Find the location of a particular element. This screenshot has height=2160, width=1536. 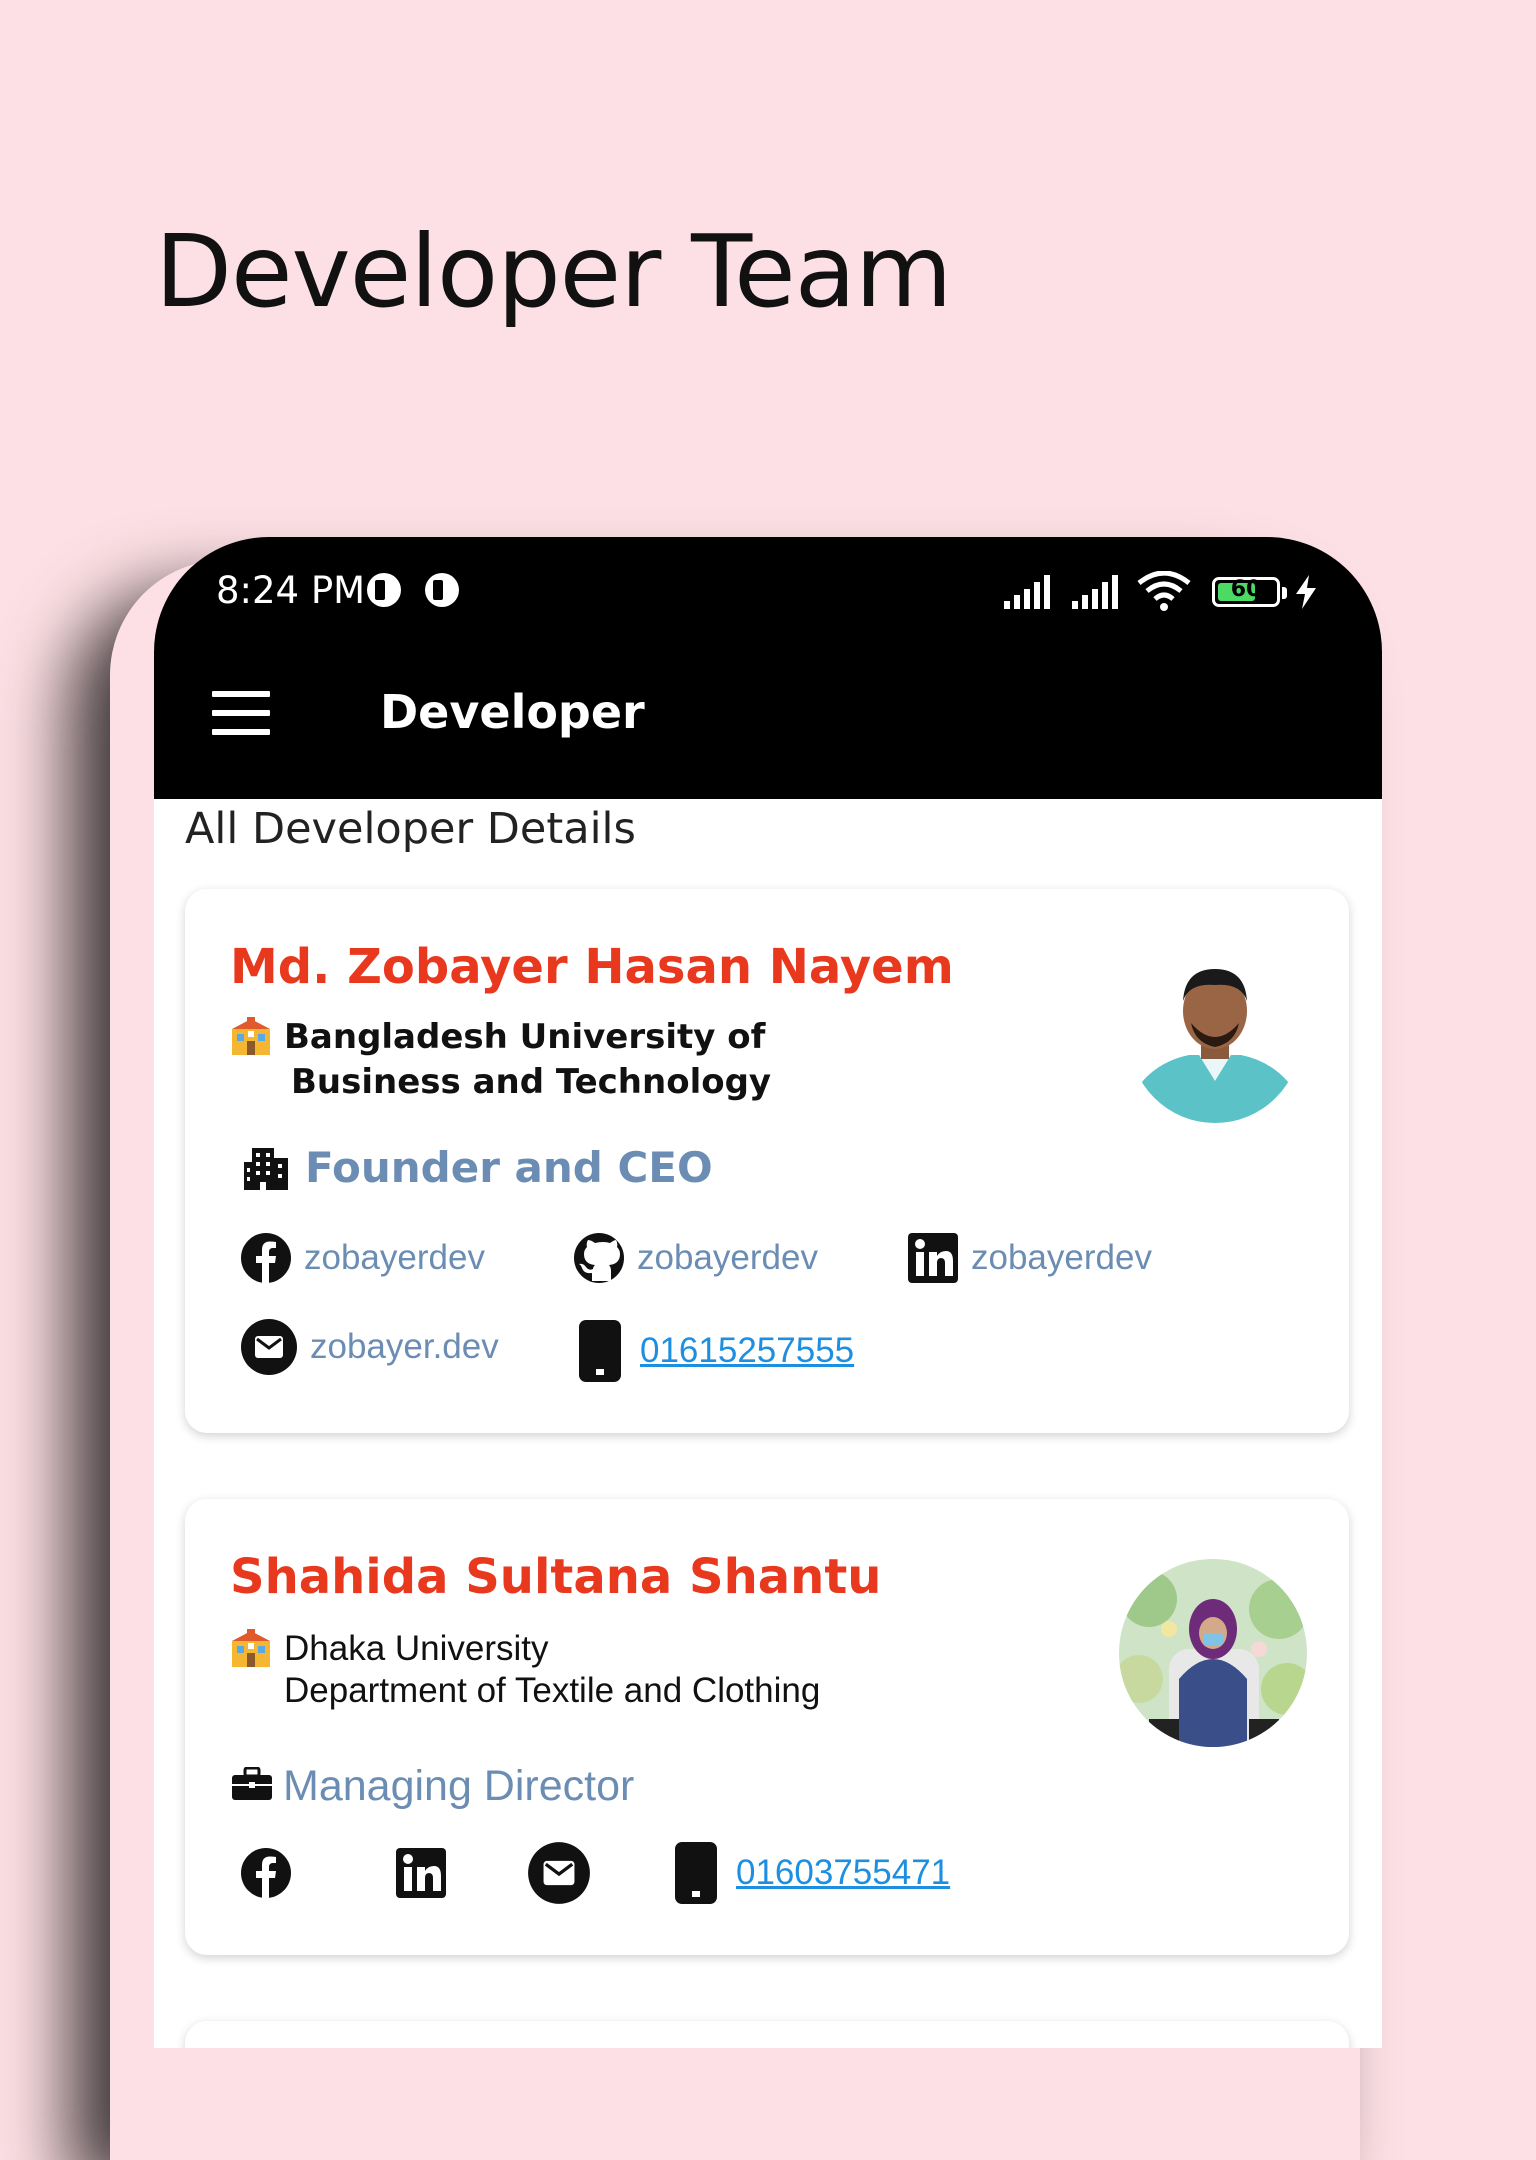

email-handle: zobayer.dev is located at coordinates (404, 1346).